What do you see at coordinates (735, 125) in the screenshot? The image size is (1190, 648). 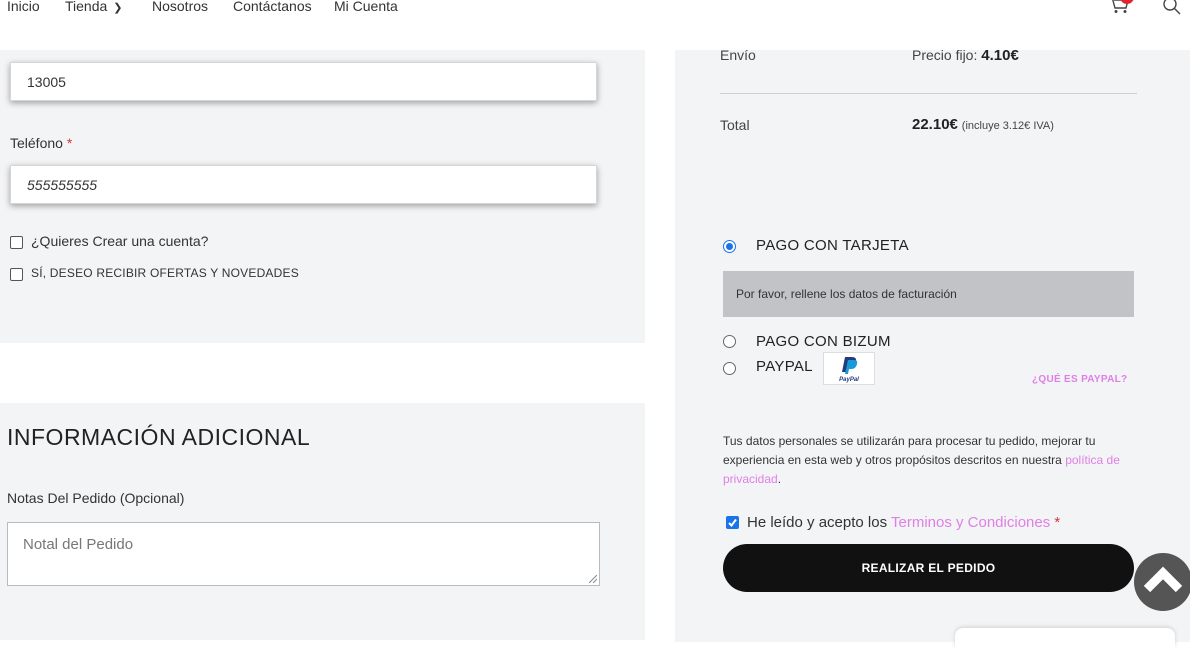 I see `total-label: Total` at bounding box center [735, 125].